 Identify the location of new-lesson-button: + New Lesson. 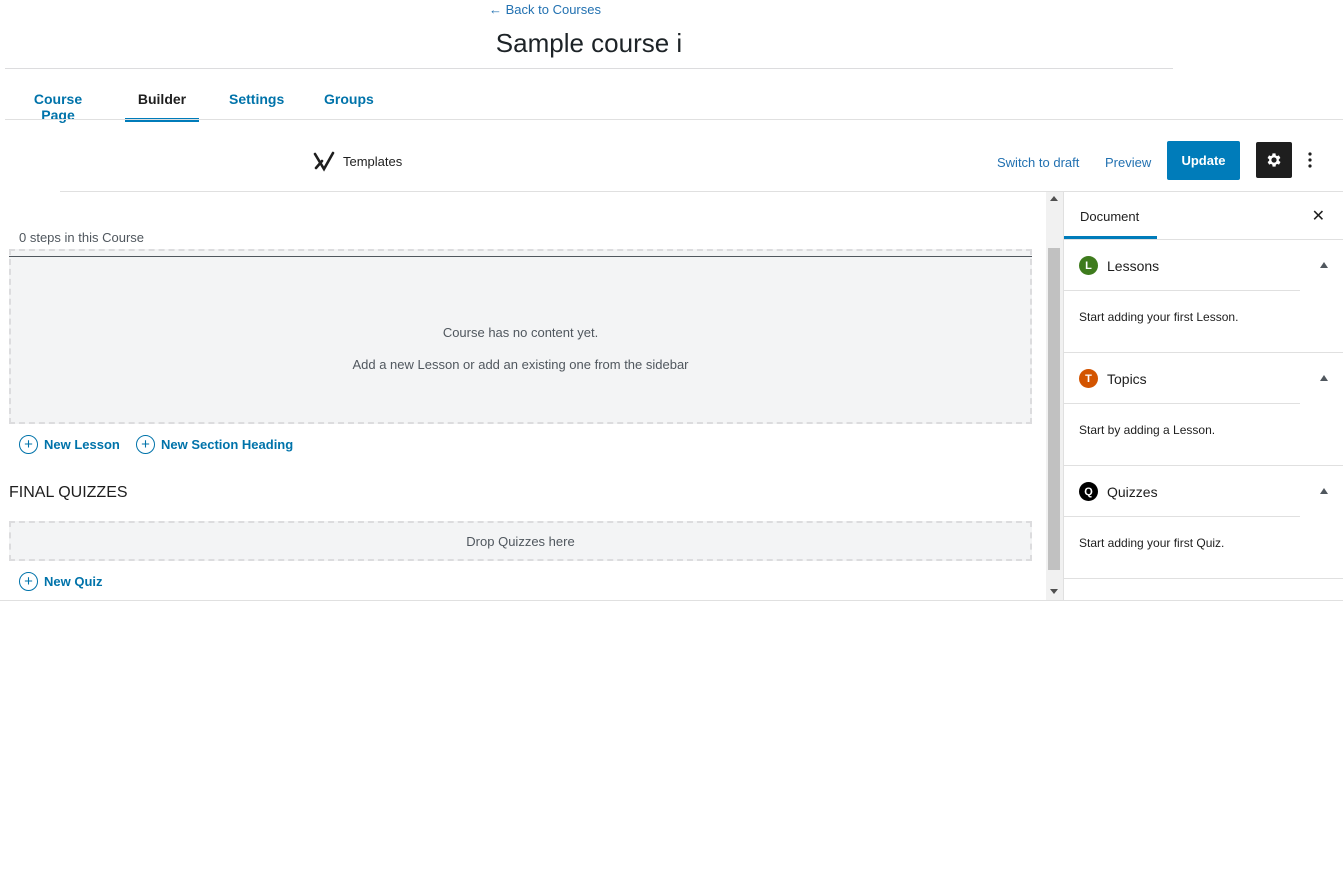
(69, 444).